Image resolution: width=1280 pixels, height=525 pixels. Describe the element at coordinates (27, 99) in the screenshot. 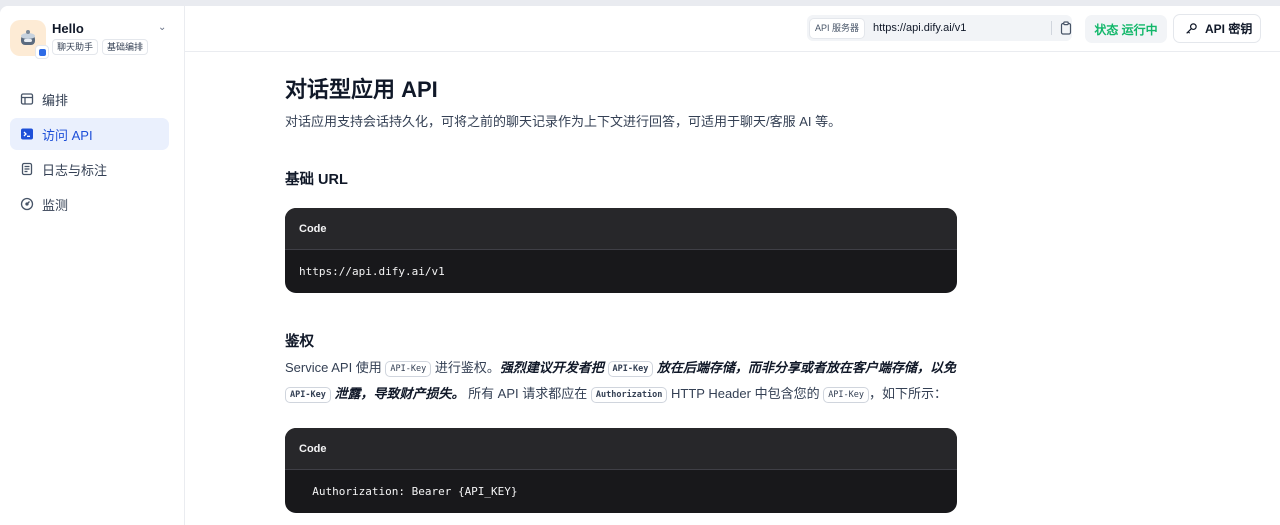

I see `layout-icon` at that location.